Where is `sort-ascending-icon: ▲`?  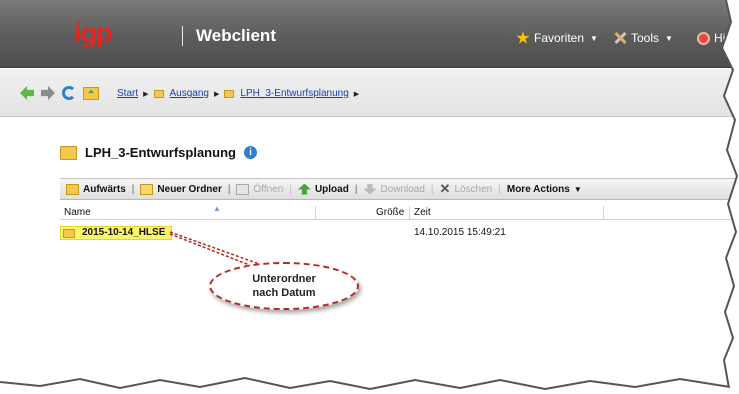
sort-ascending-icon: ▲ is located at coordinates (217, 208).